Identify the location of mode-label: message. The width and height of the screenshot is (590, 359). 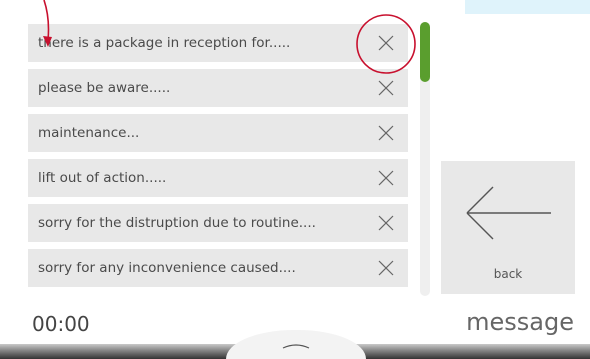
(520, 322).